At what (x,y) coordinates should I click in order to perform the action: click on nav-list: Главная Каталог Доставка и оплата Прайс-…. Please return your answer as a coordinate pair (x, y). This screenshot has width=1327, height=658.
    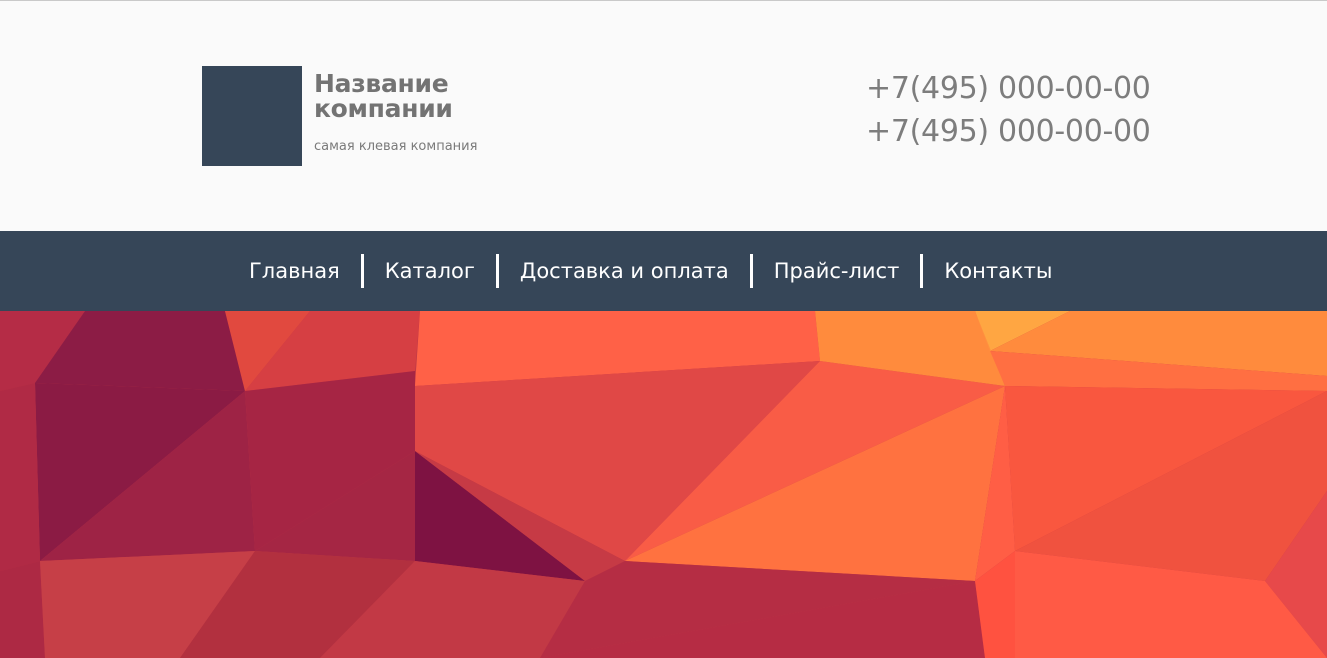
    Looking at the image, I should click on (650, 271).